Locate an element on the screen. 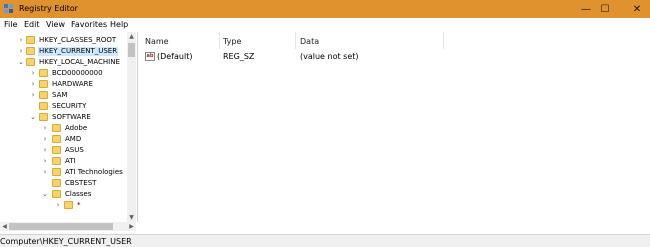 The width and height of the screenshot is (650, 247). column-header-data: Data is located at coordinates (309, 41).